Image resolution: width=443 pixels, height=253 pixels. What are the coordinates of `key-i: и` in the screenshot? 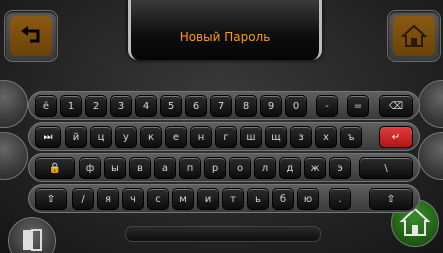 It's located at (208, 199).